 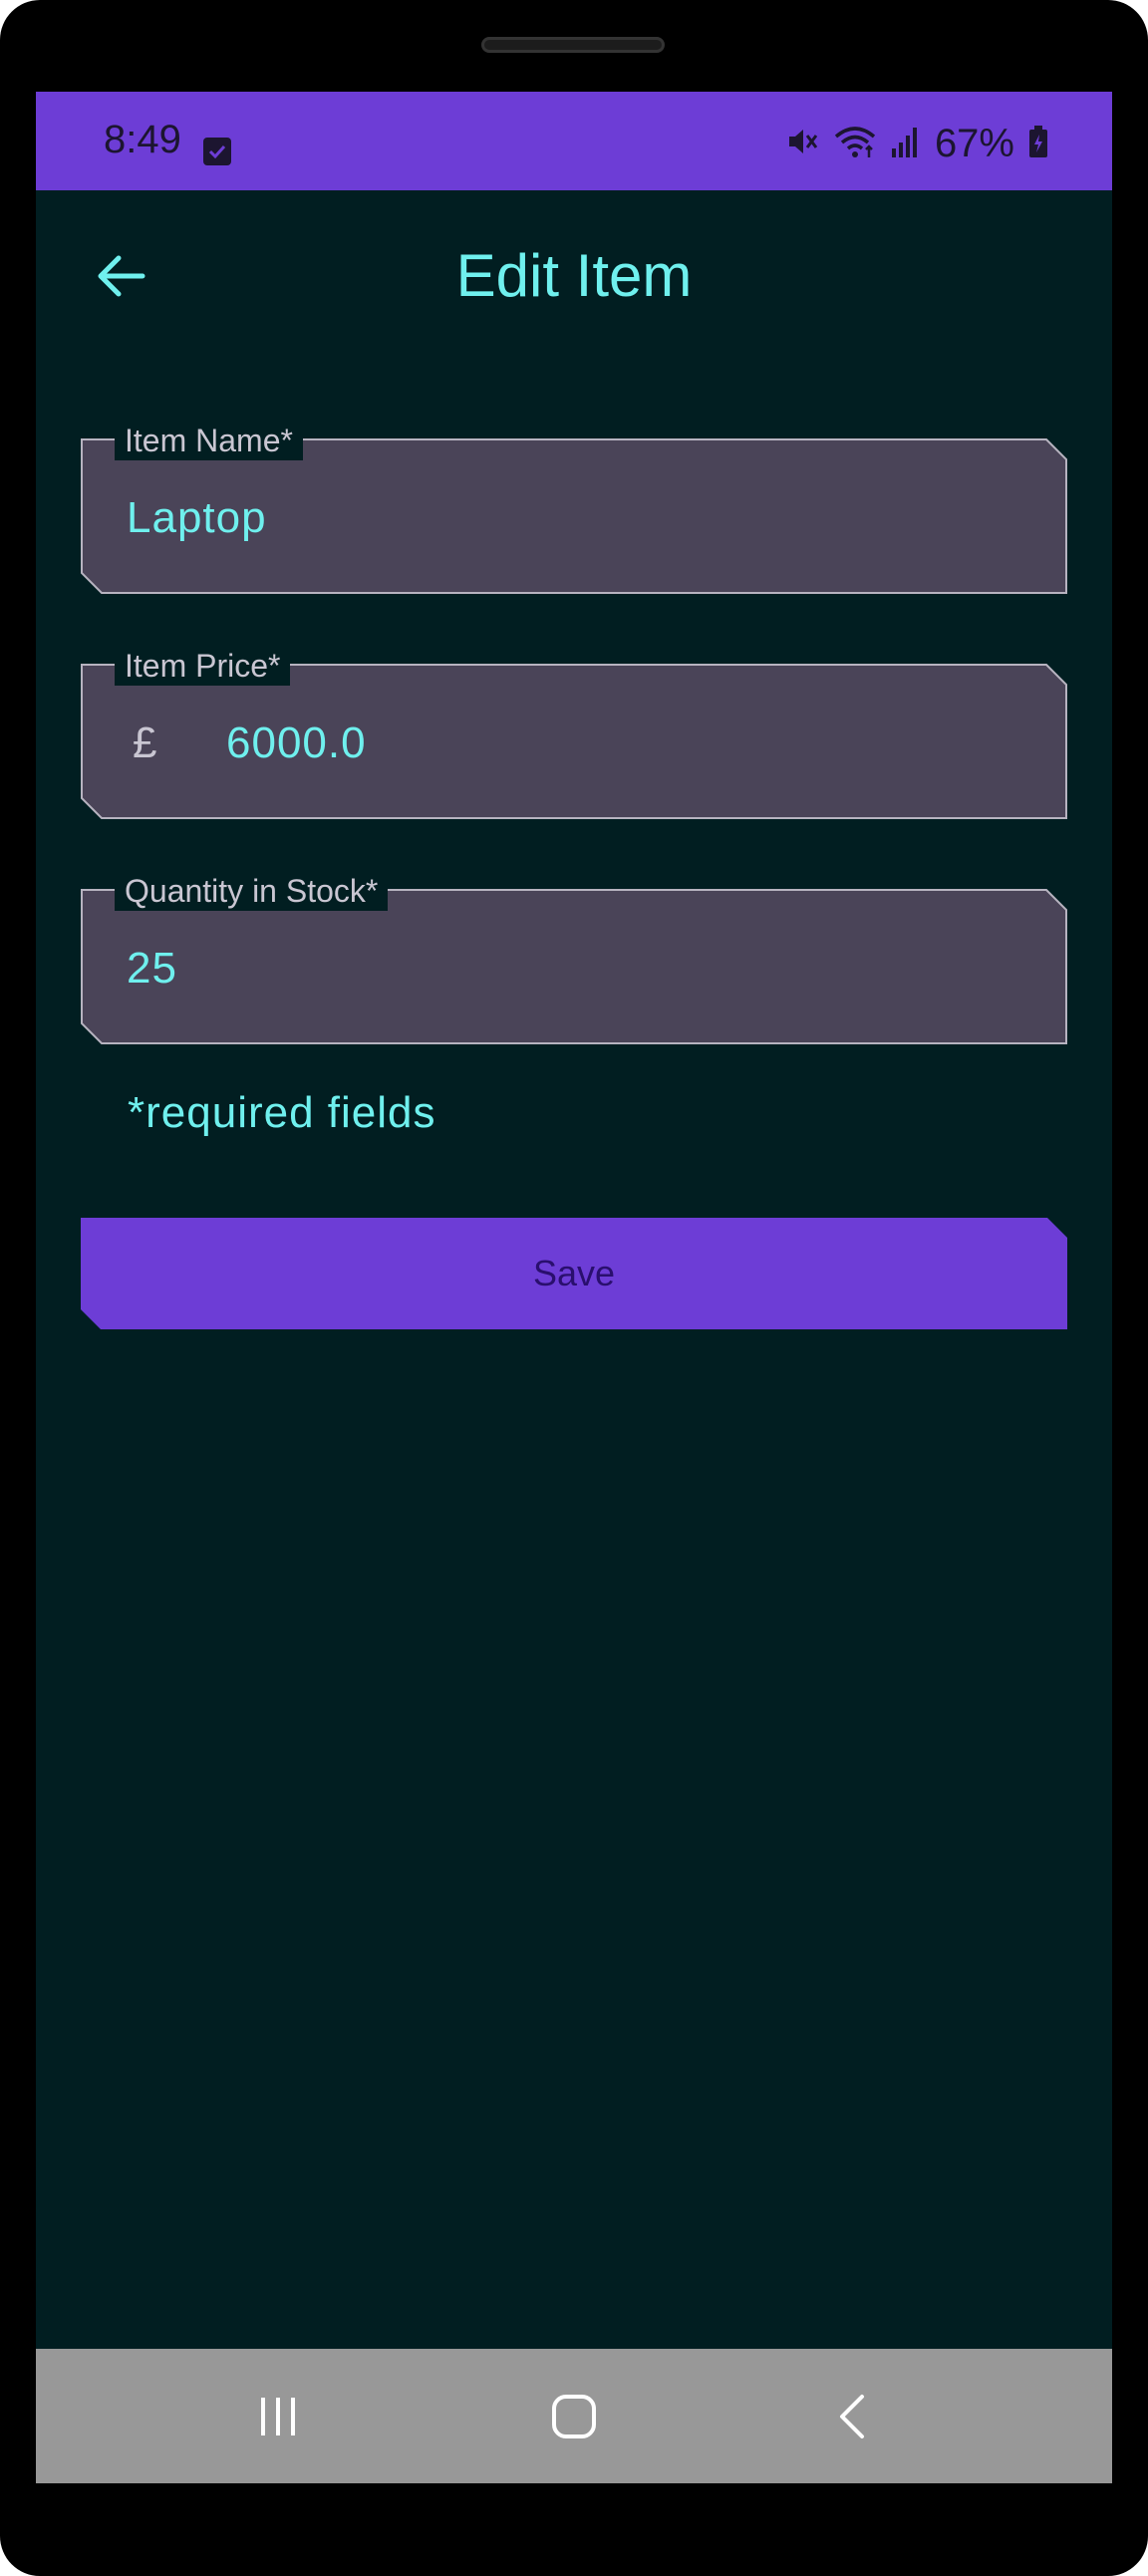 I want to click on wifi-icon, so click(x=855, y=144).